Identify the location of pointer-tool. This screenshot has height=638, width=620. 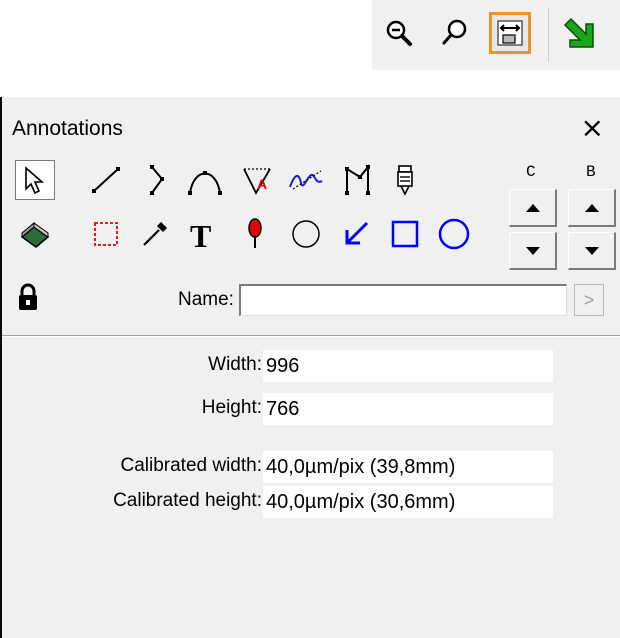
(35, 180).